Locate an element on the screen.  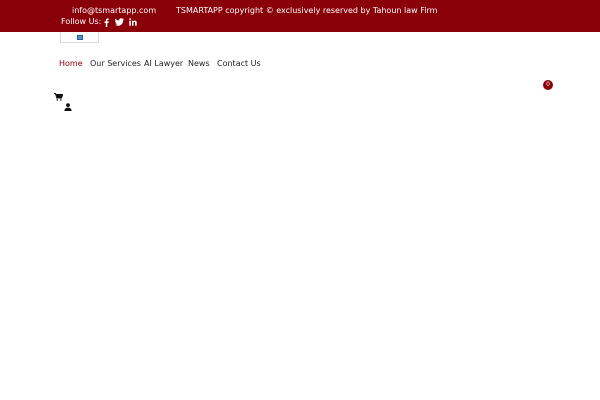
cart-count-badge: 0 is located at coordinates (548, 85).